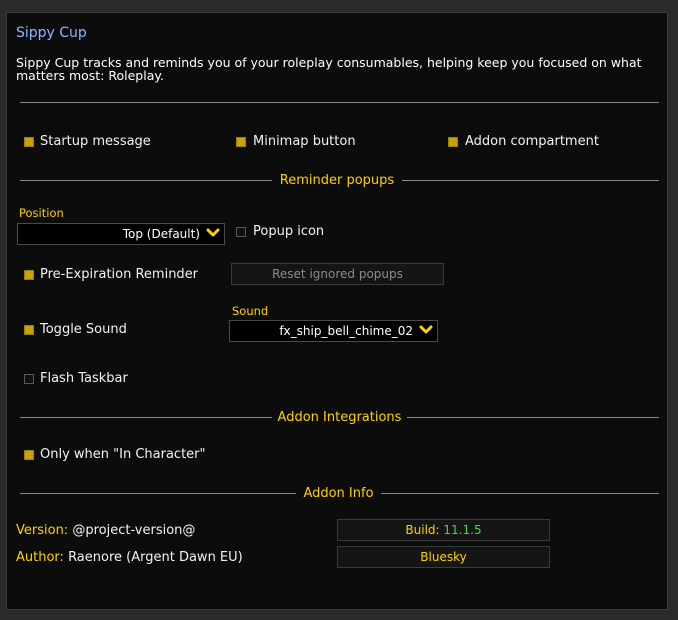  What do you see at coordinates (346, 331) in the screenshot?
I see `sound-value: fx_ship_bell_chime_02` at bounding box center [346, 331].